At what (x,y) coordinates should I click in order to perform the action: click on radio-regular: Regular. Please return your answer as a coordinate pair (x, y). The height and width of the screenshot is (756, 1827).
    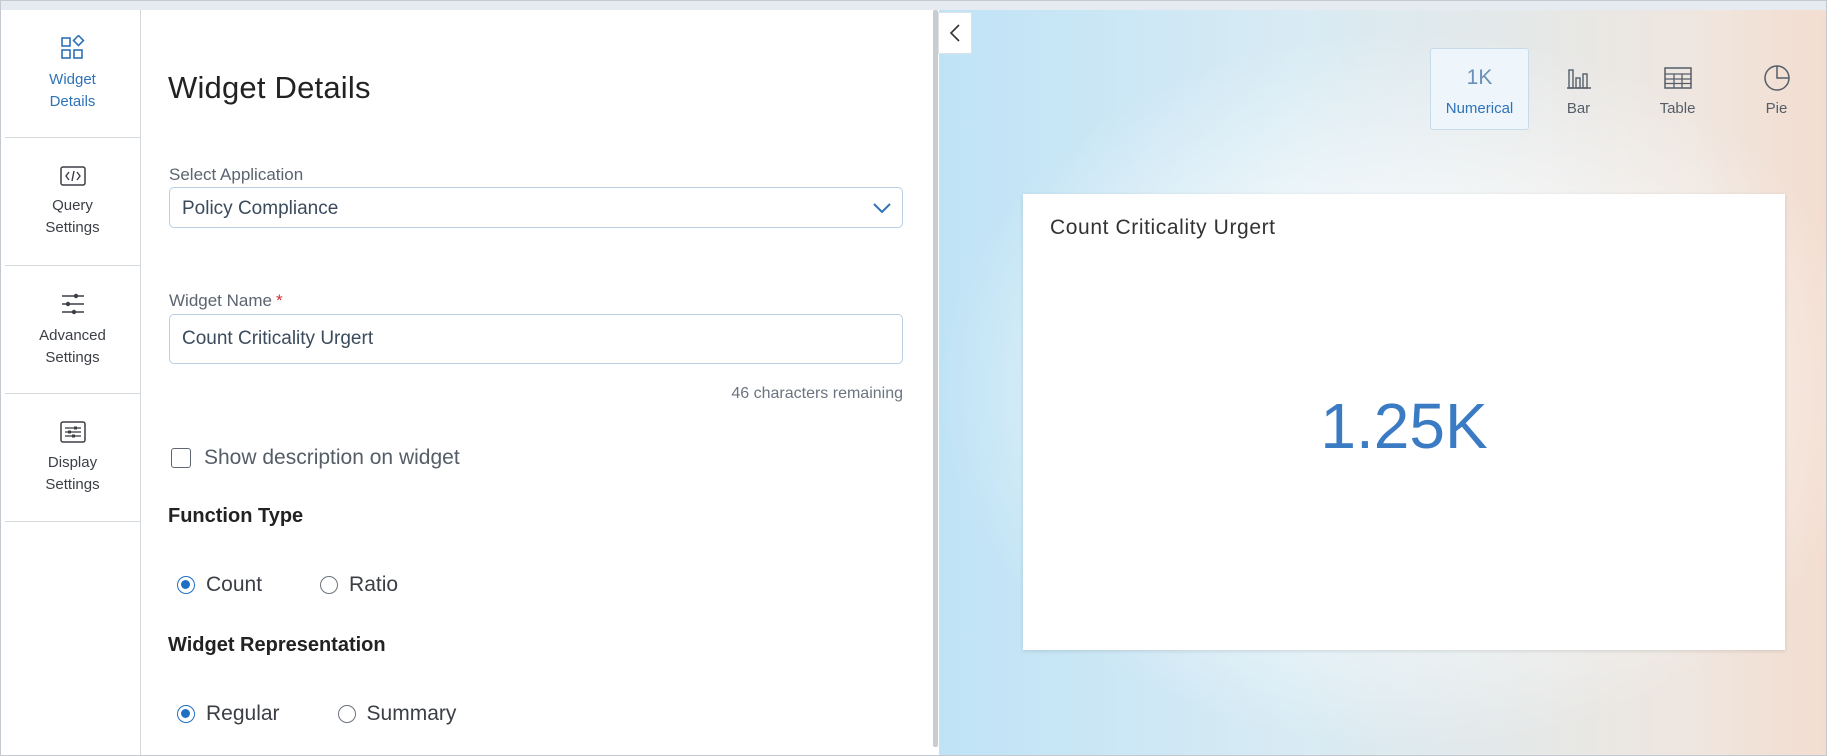
    Looking at the image, I should click on (228, 714).